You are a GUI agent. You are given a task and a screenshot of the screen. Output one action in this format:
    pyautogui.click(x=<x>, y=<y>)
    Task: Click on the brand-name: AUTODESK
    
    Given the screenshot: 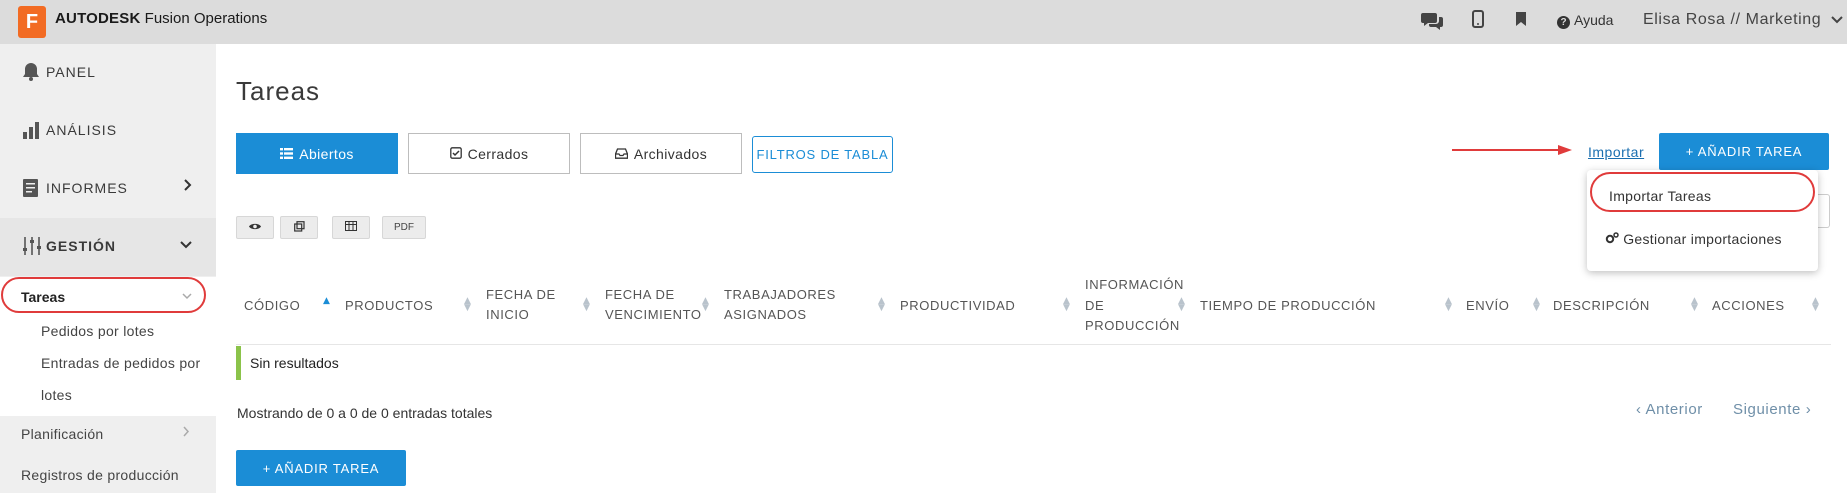 What is the action you would take?
    pyautogui.click(x=98, y=18)
    